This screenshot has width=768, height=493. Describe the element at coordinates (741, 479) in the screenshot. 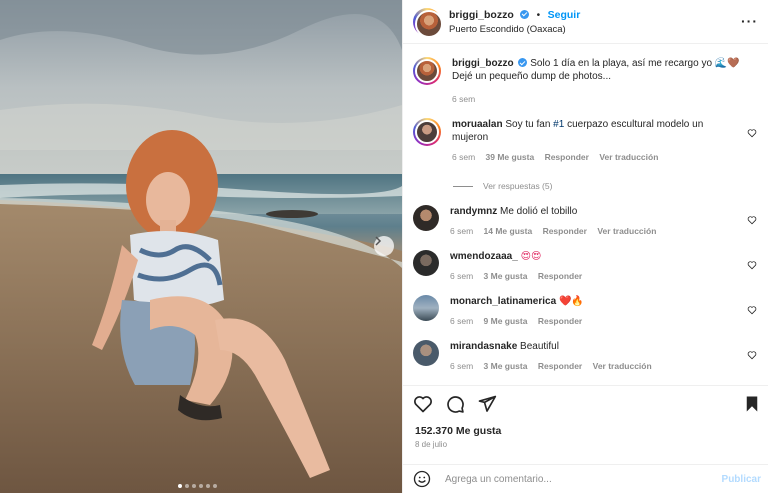

I see `publish-button: Publicar` at that location.